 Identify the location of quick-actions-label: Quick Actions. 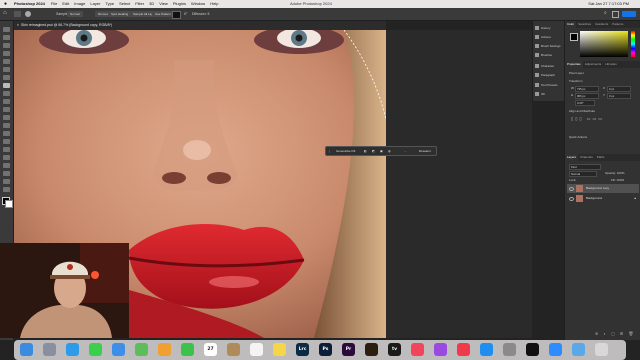
(578, 137).